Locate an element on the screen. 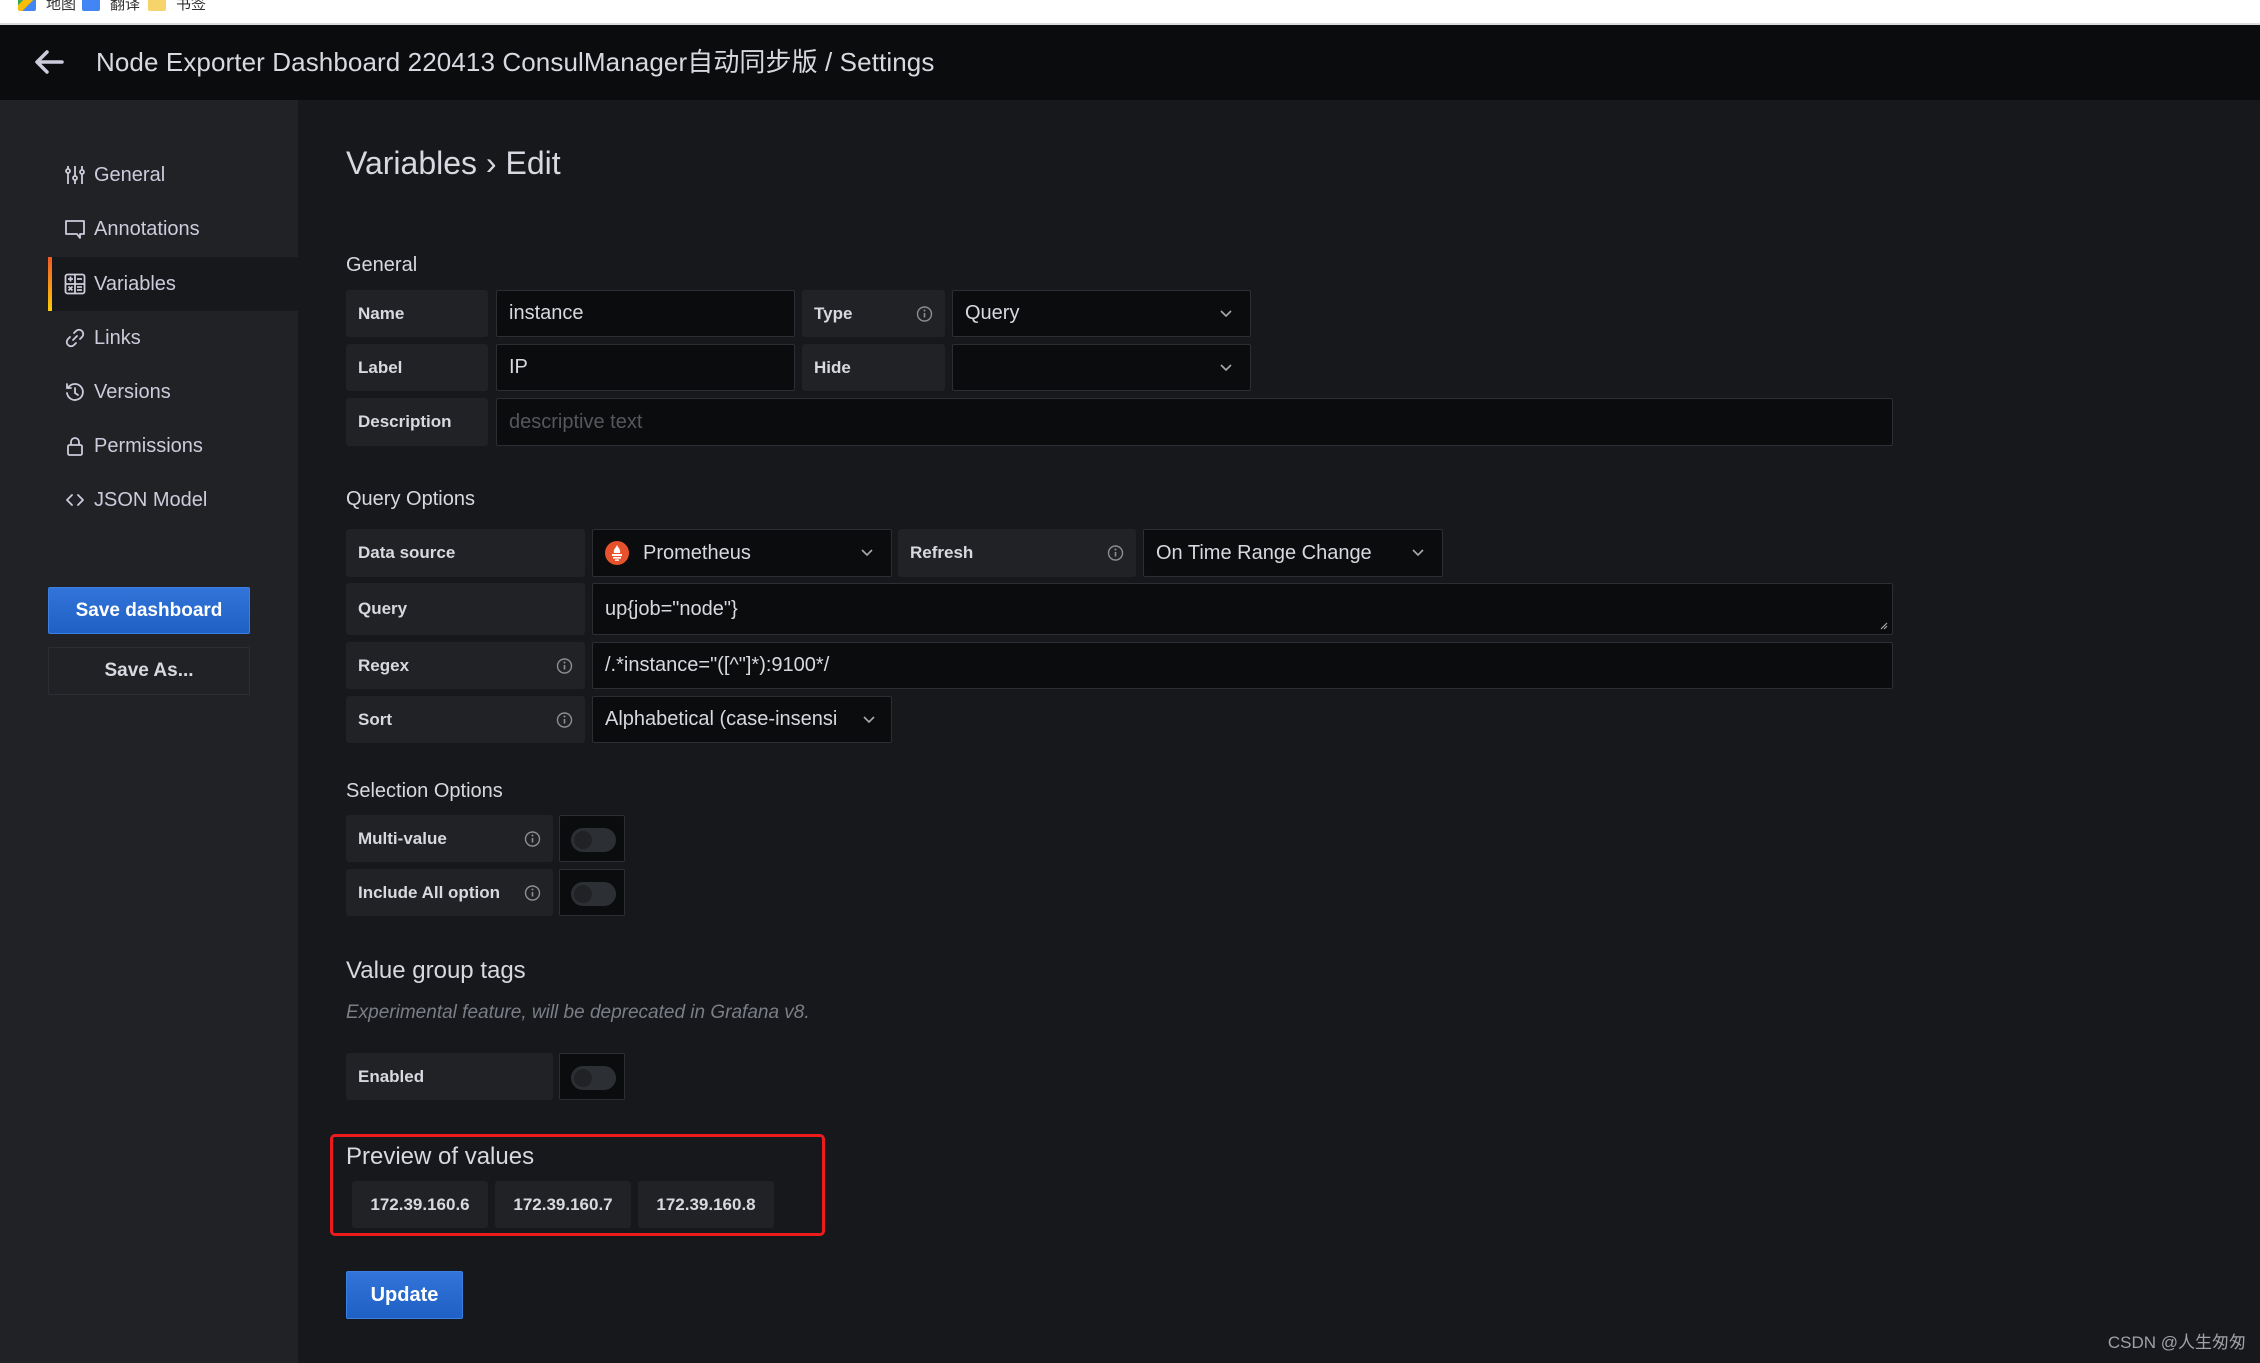 Image resolution: width=2260 pixels, height=1363 pixels. resize-handle-icon is located at coordinates (1883, 625).